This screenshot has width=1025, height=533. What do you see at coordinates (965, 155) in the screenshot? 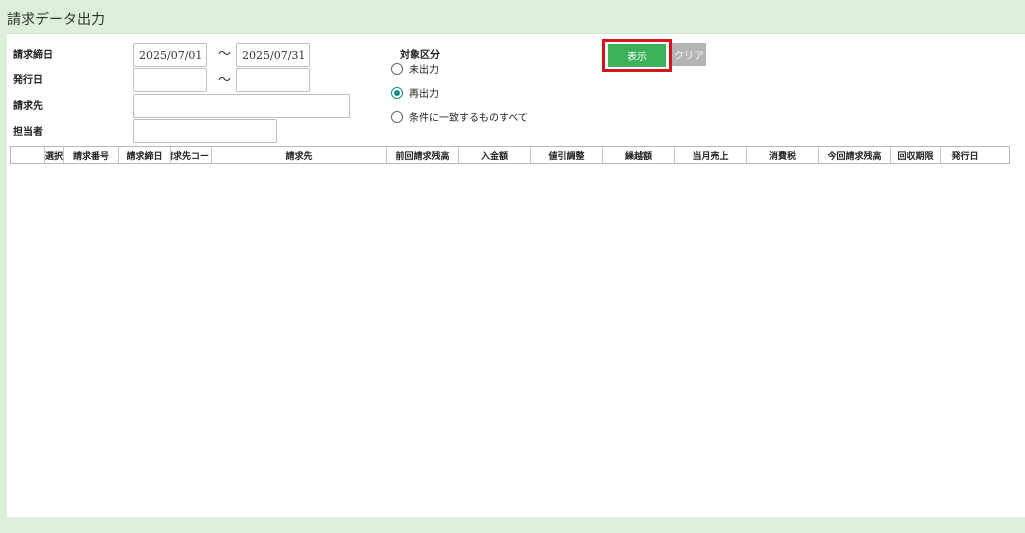
I see `column-header-issue-date: 発行日` at bounding box center [965, 155].